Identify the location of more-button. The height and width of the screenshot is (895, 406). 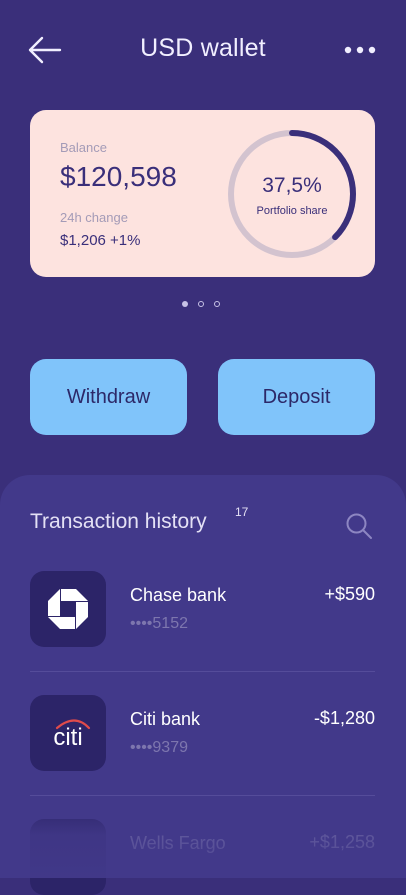
(360, 50).